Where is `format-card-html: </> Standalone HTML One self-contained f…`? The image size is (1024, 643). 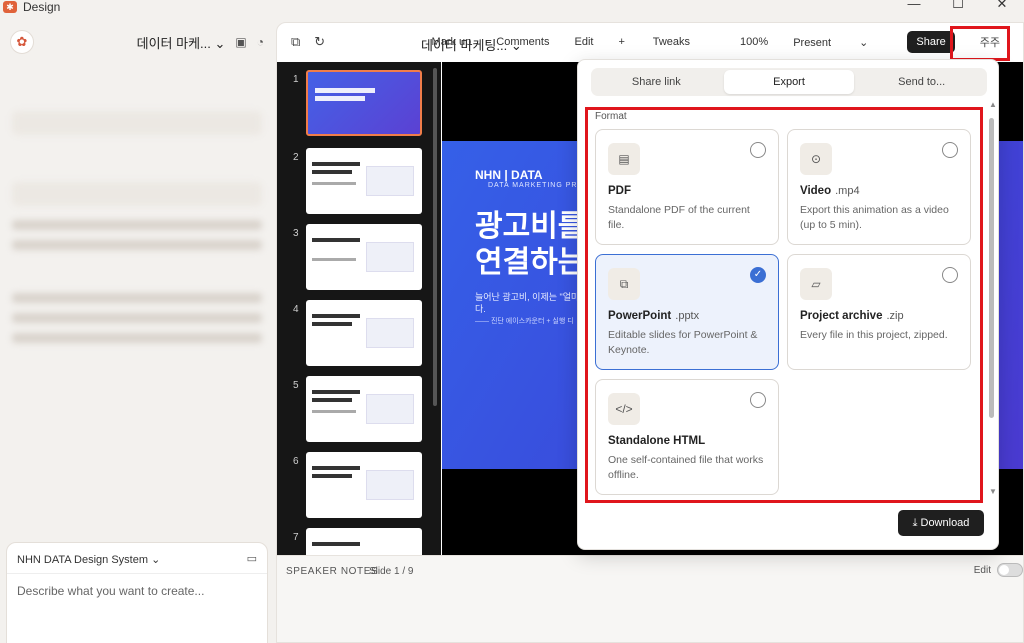 format-card-html: </> Standalone HTML One self-contained f… is located at coordinates (687, 437).